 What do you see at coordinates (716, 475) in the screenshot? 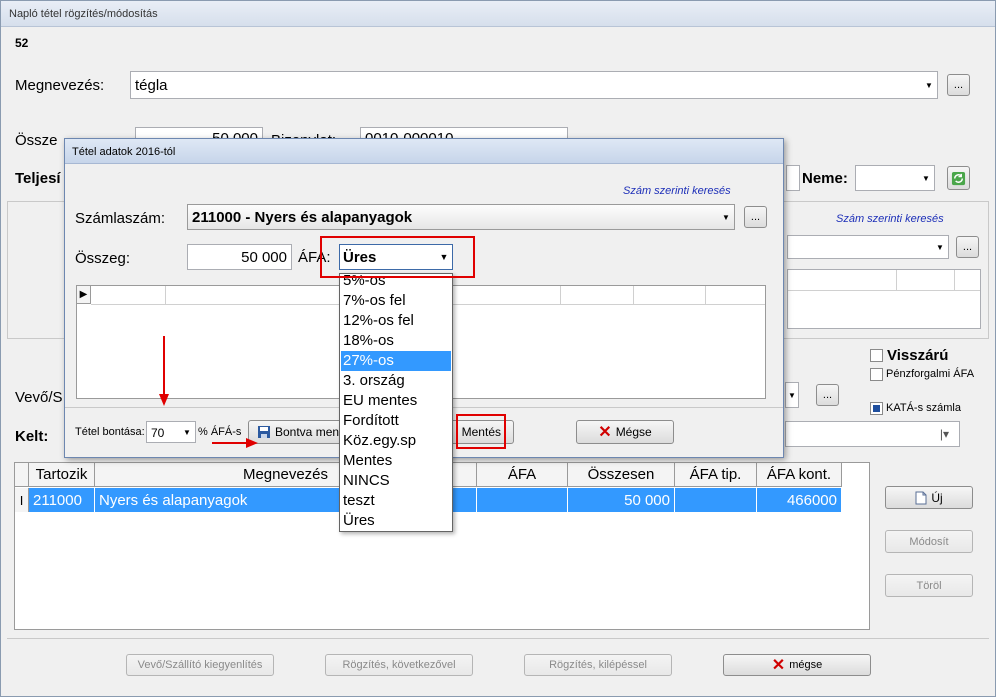
I see `col-header-afa-tip: ÁFA tip.` at bounding box center [716, 475].